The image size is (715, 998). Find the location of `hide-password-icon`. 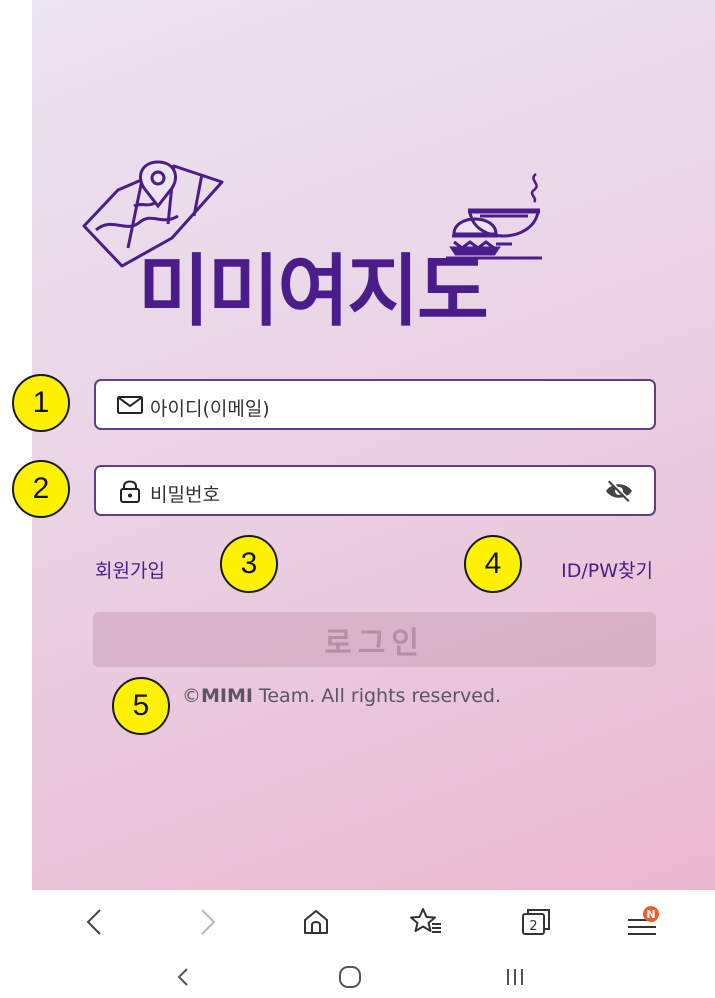

hide-password-icon is located at coordinates (619, 491).